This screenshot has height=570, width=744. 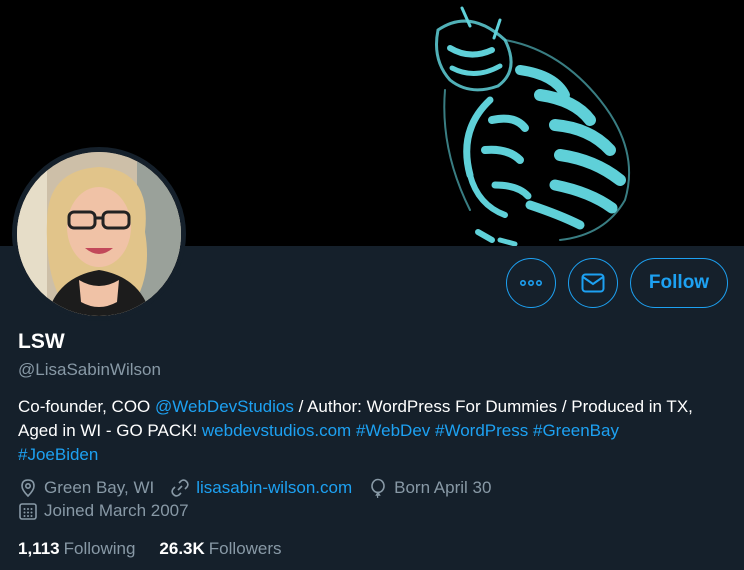 What do you see at coordinates (87, 406) in the screenshot?
I see `bio-text: Co-founder, COO` at bounding box center [87, 406].